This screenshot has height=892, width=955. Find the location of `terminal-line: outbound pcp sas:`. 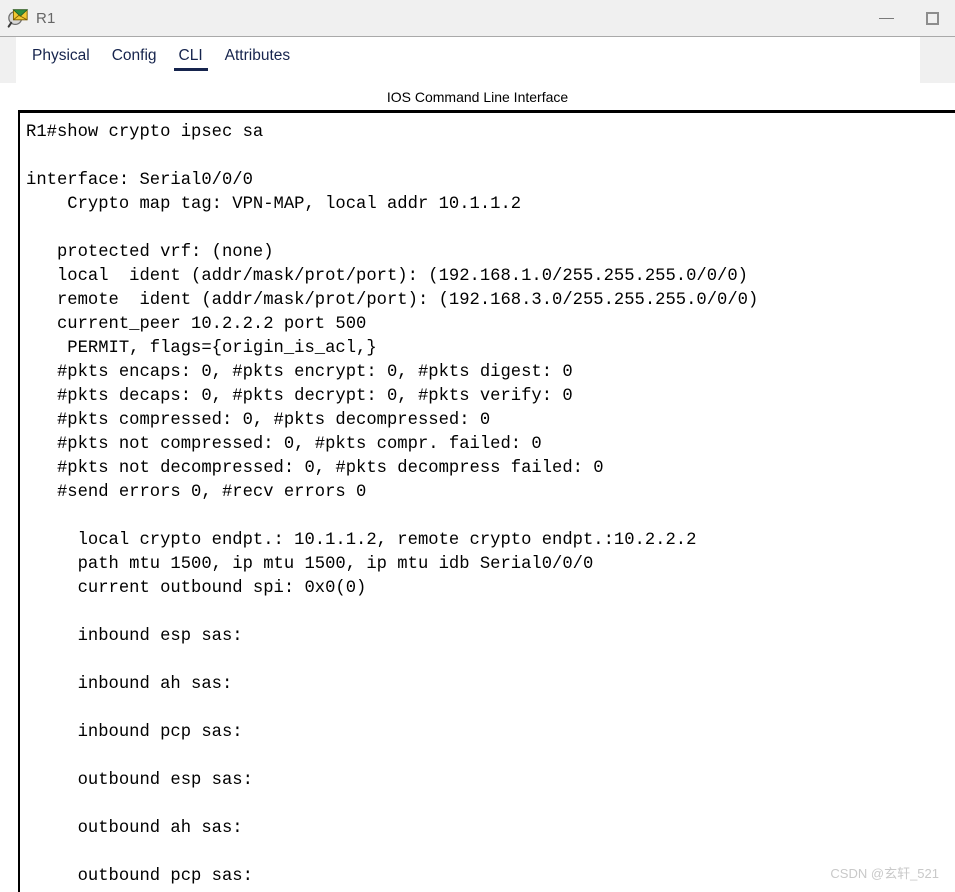

terminal-line: outbound pcp sas: is located at coordinates (139, 876).